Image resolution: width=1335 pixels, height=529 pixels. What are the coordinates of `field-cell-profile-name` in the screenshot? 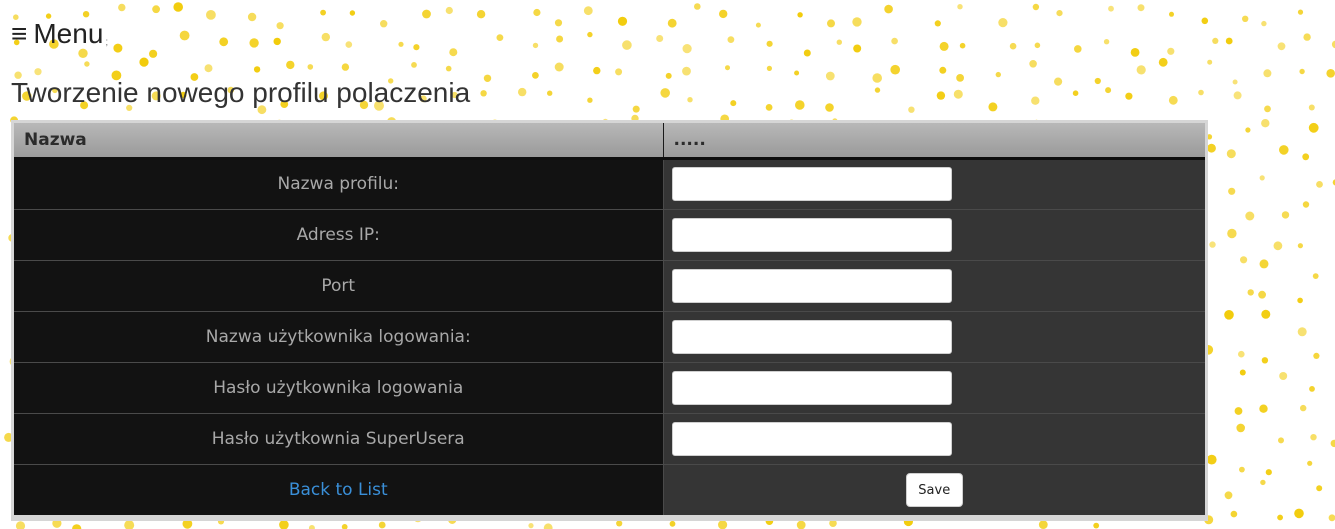 It's located at (934, 183).